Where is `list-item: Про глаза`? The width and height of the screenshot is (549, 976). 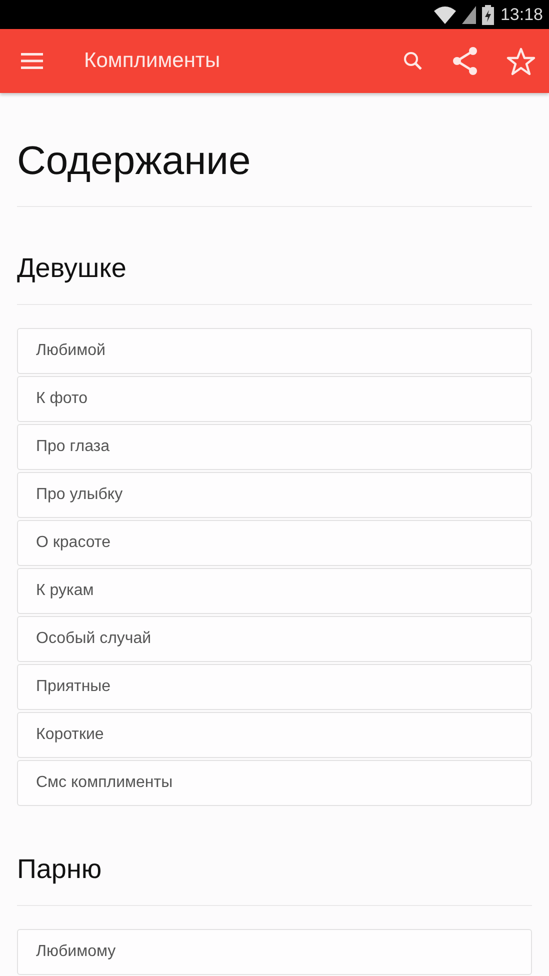 list-item: Про глаза is located at coordinates (274, 447).